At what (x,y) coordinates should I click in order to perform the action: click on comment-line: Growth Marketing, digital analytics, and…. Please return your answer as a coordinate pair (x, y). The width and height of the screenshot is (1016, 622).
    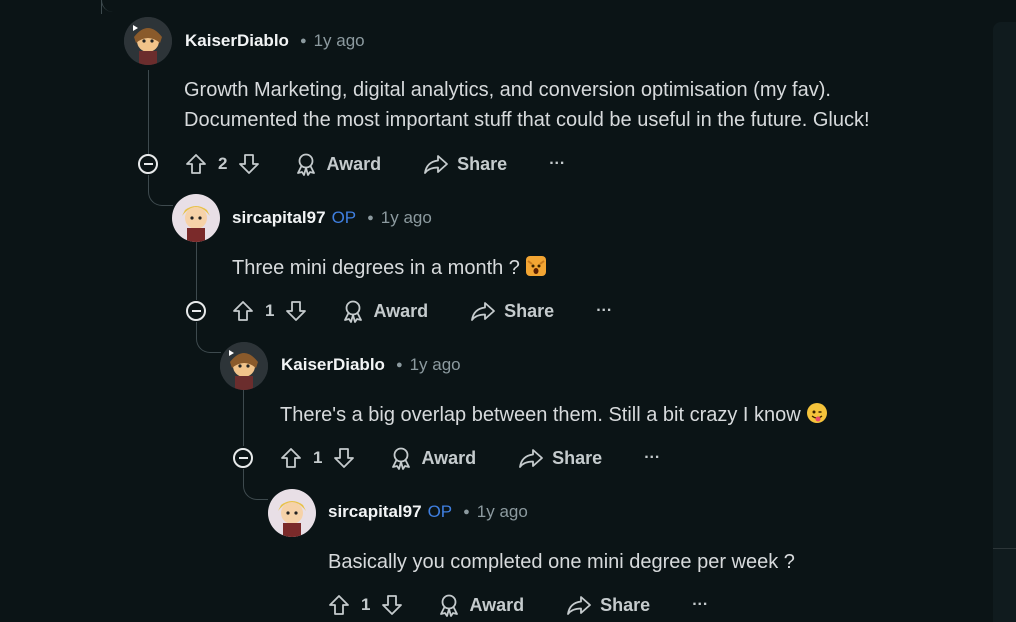
    Looking at the image, I should click on (507, 90).